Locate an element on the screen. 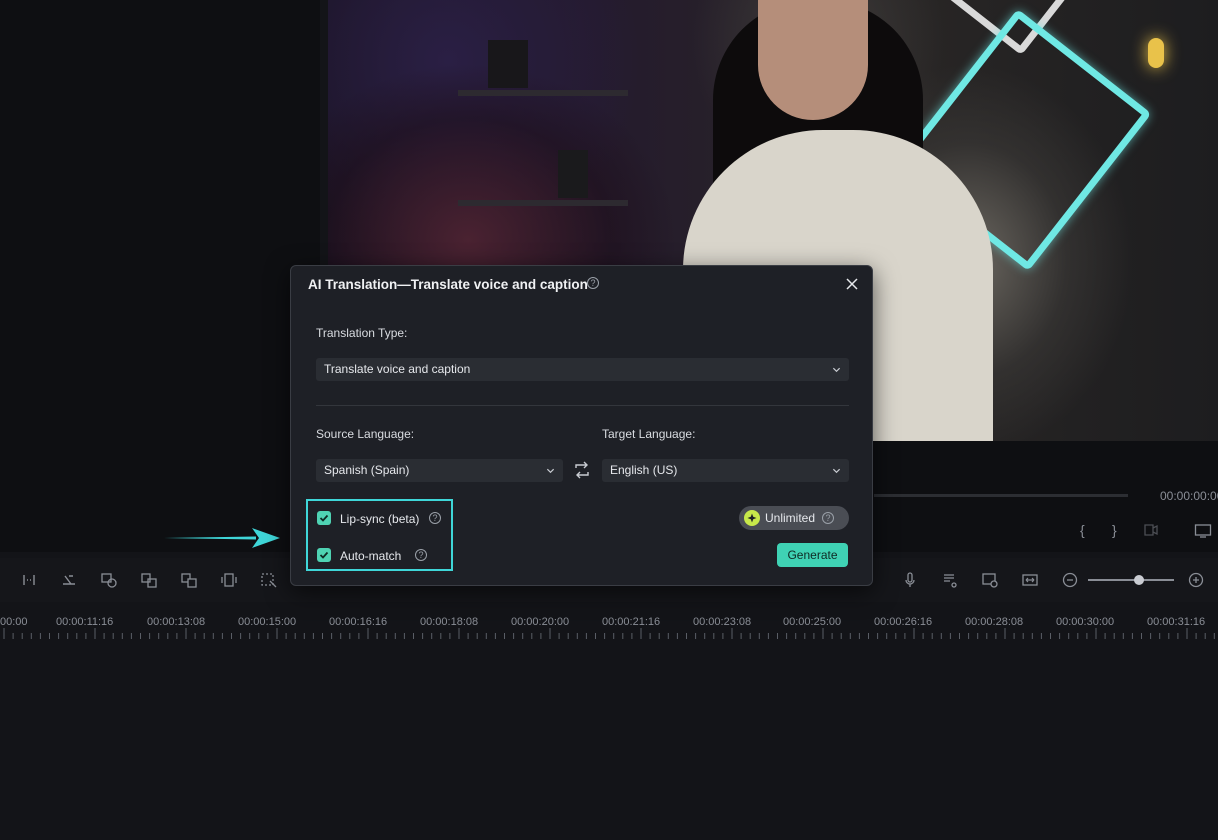 Image resolution: width=1218 pixels, height=840 pixels. ruler-label: 00:00:26:16 is located at coordinates (903, 622).